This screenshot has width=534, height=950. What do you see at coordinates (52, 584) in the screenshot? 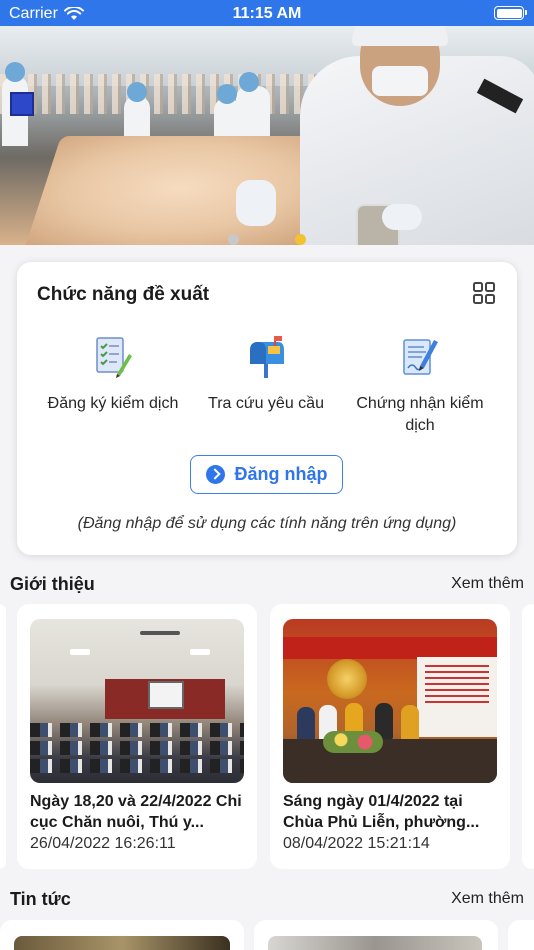
I see `section-title: Giới thiệu` at bounding box center [52, 584].